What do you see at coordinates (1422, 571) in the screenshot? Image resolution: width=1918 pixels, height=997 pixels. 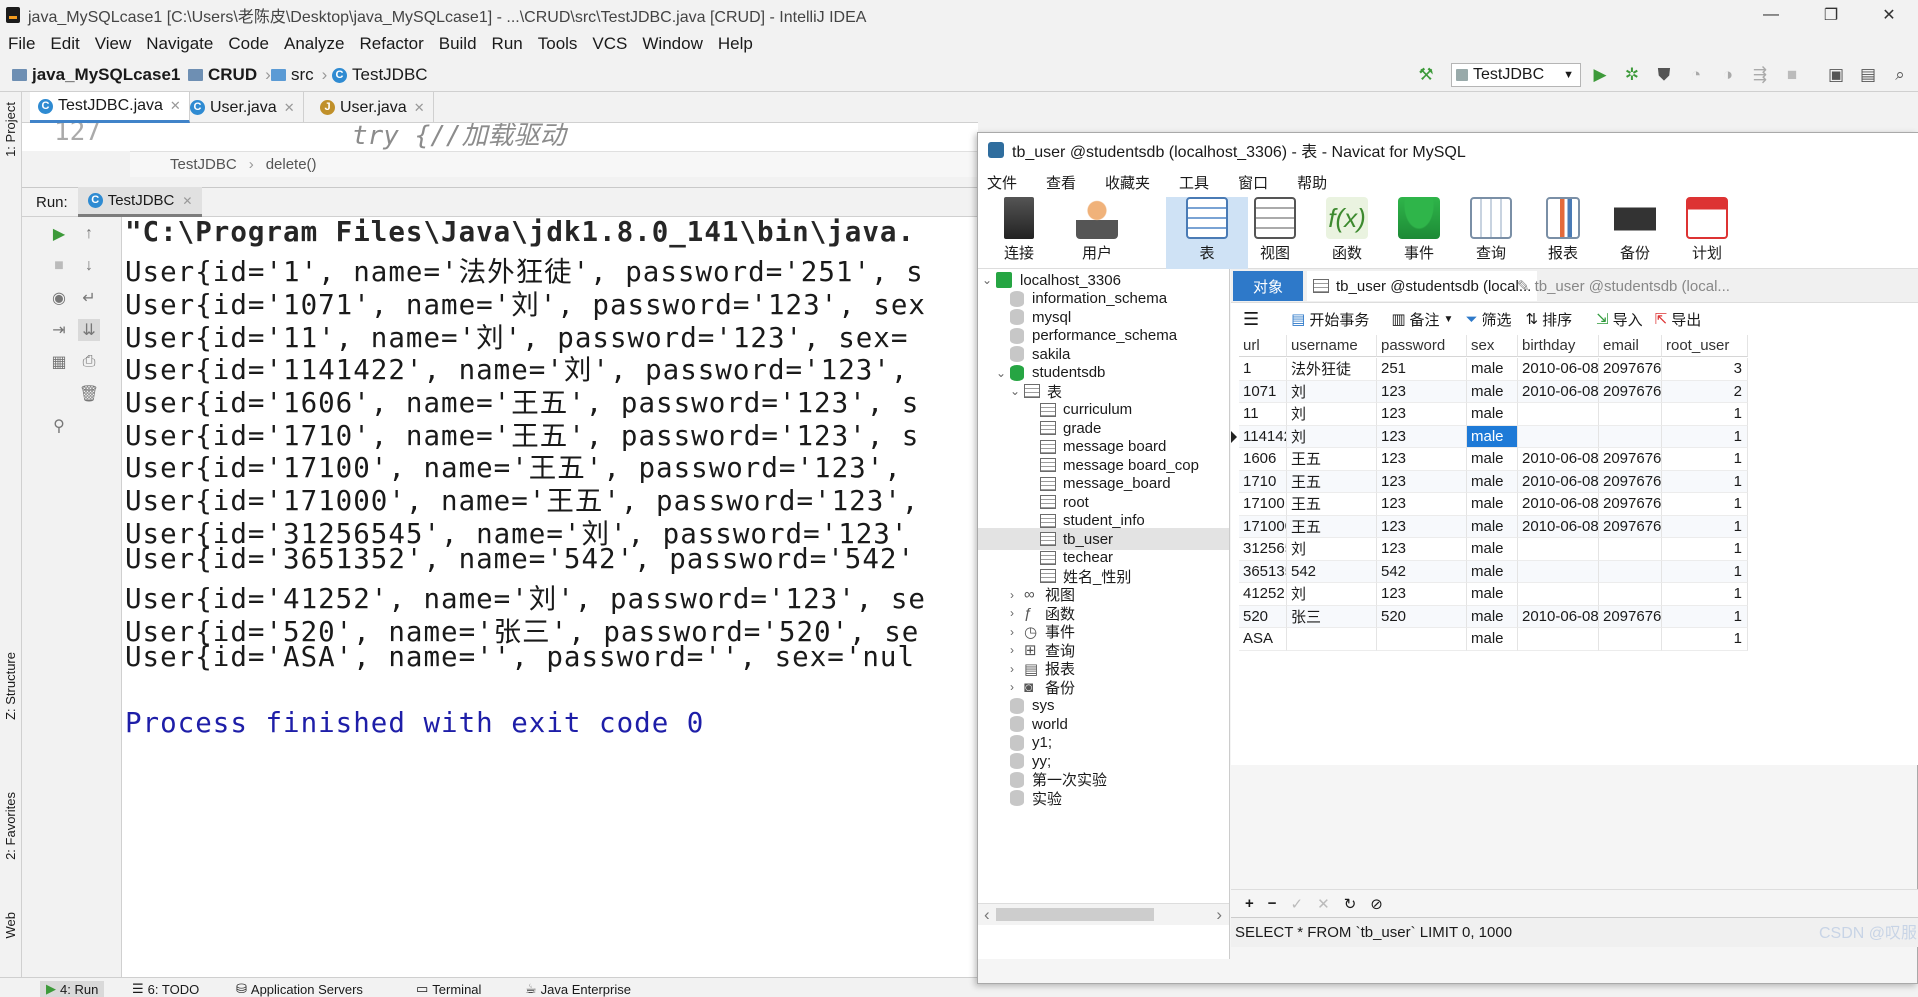 I see `grid-cell: 542` at bounding box center [1422, 571].